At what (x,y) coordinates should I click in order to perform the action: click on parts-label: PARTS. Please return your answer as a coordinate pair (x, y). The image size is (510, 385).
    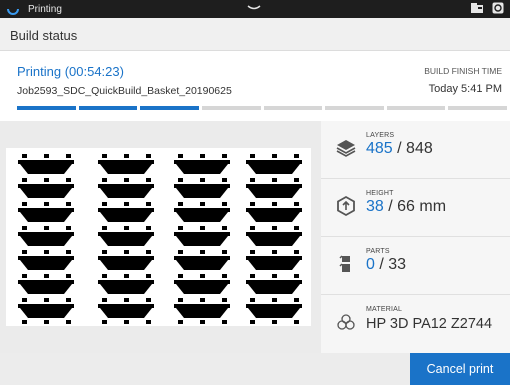
    Looking at the image, I should click on (378, 251).